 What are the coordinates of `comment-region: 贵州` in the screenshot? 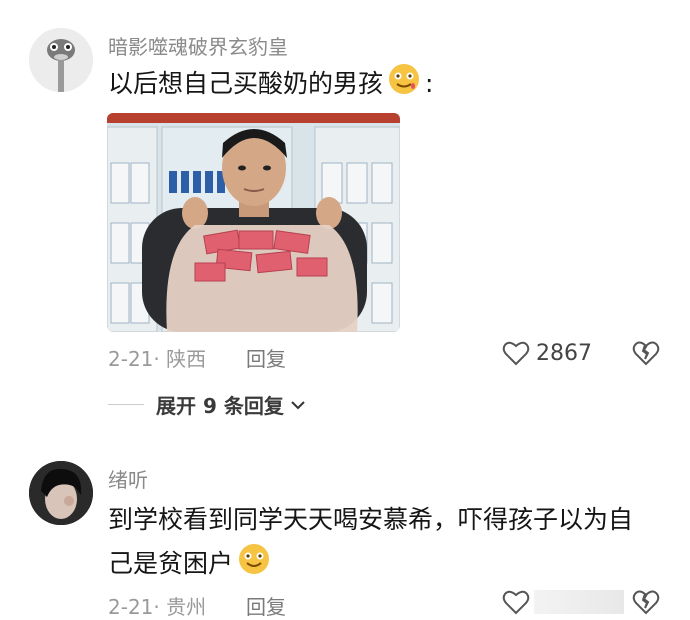 It's located at (186, 607).